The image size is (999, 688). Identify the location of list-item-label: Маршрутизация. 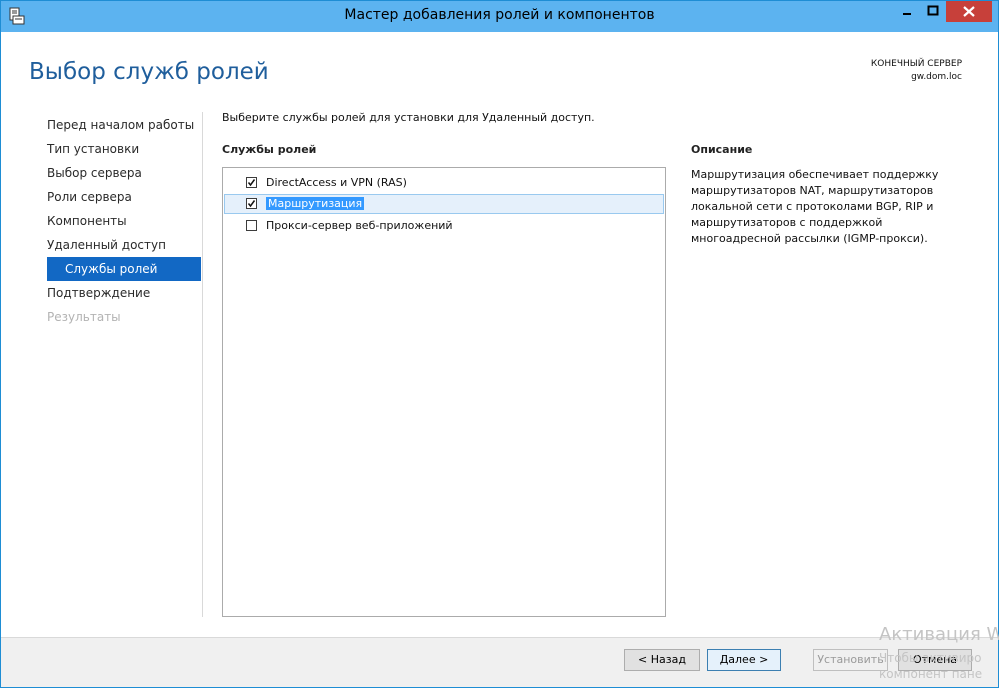
(315, 203).